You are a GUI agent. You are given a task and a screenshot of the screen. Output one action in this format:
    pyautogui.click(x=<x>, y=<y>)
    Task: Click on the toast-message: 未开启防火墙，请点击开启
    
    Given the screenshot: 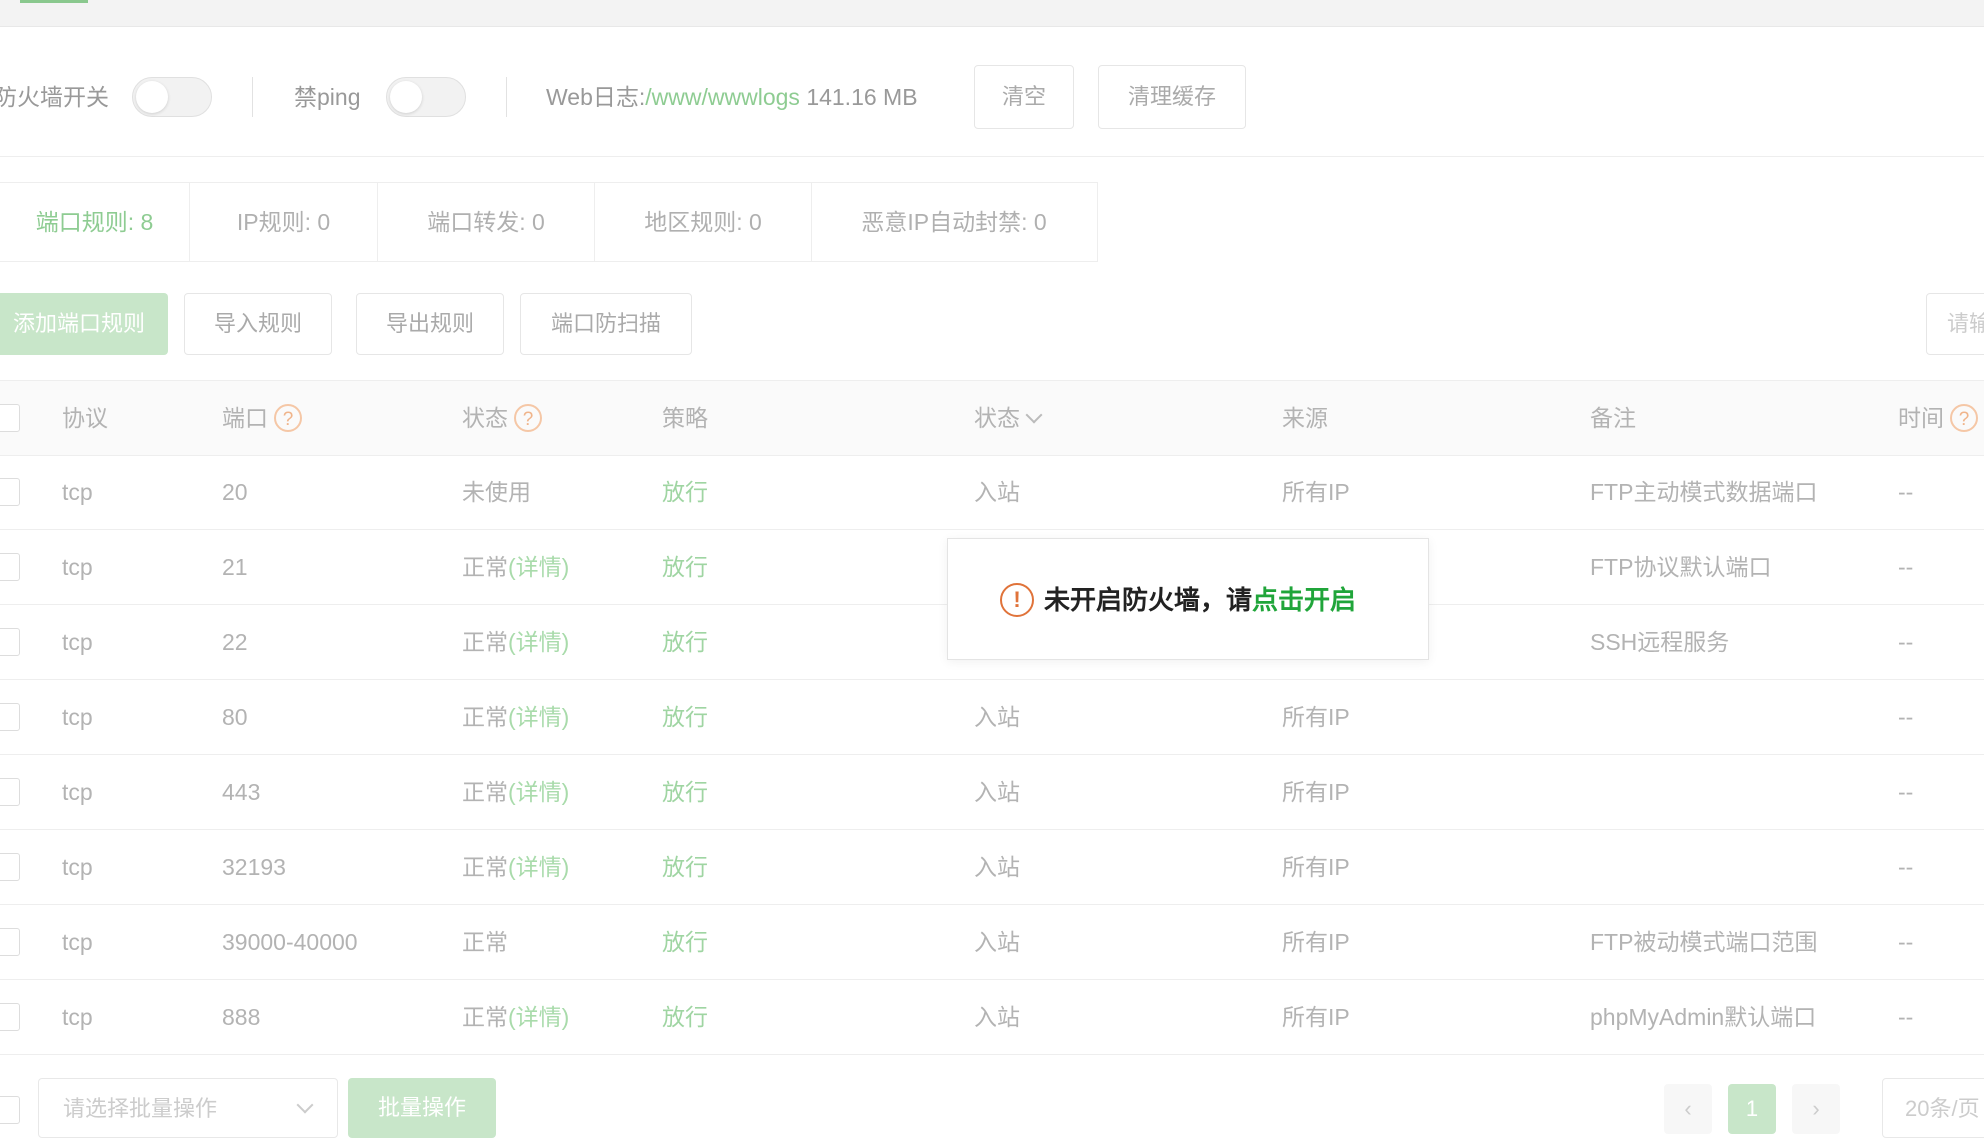 What is the action you would take?
    pyautogui.click(x=1200, y=600)
    